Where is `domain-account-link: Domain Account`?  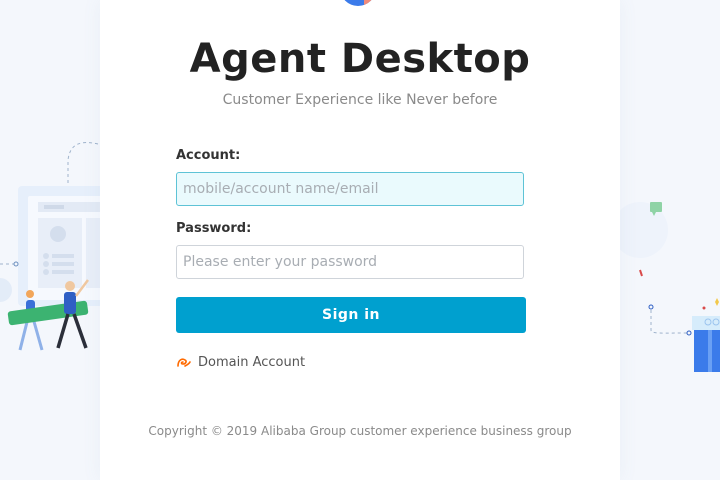 domain-account-link: Domain Account is located at coordinates (240, 362).